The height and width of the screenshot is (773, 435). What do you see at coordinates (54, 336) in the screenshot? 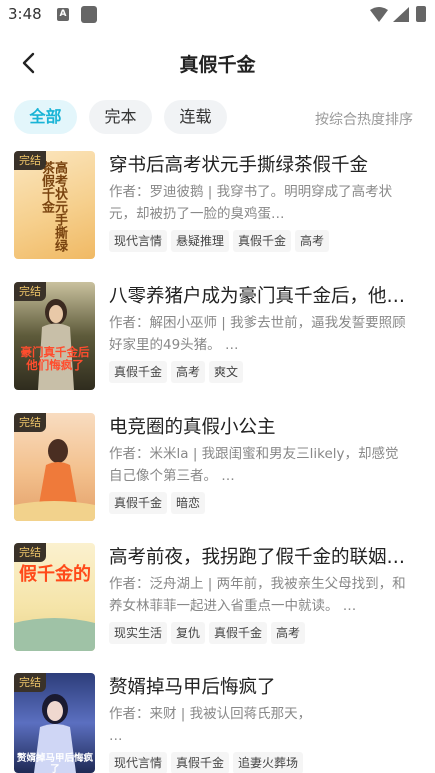
I see `book-cover: 完结 豪门真千金后他们悔疯了` at bounding box center [54, 336].